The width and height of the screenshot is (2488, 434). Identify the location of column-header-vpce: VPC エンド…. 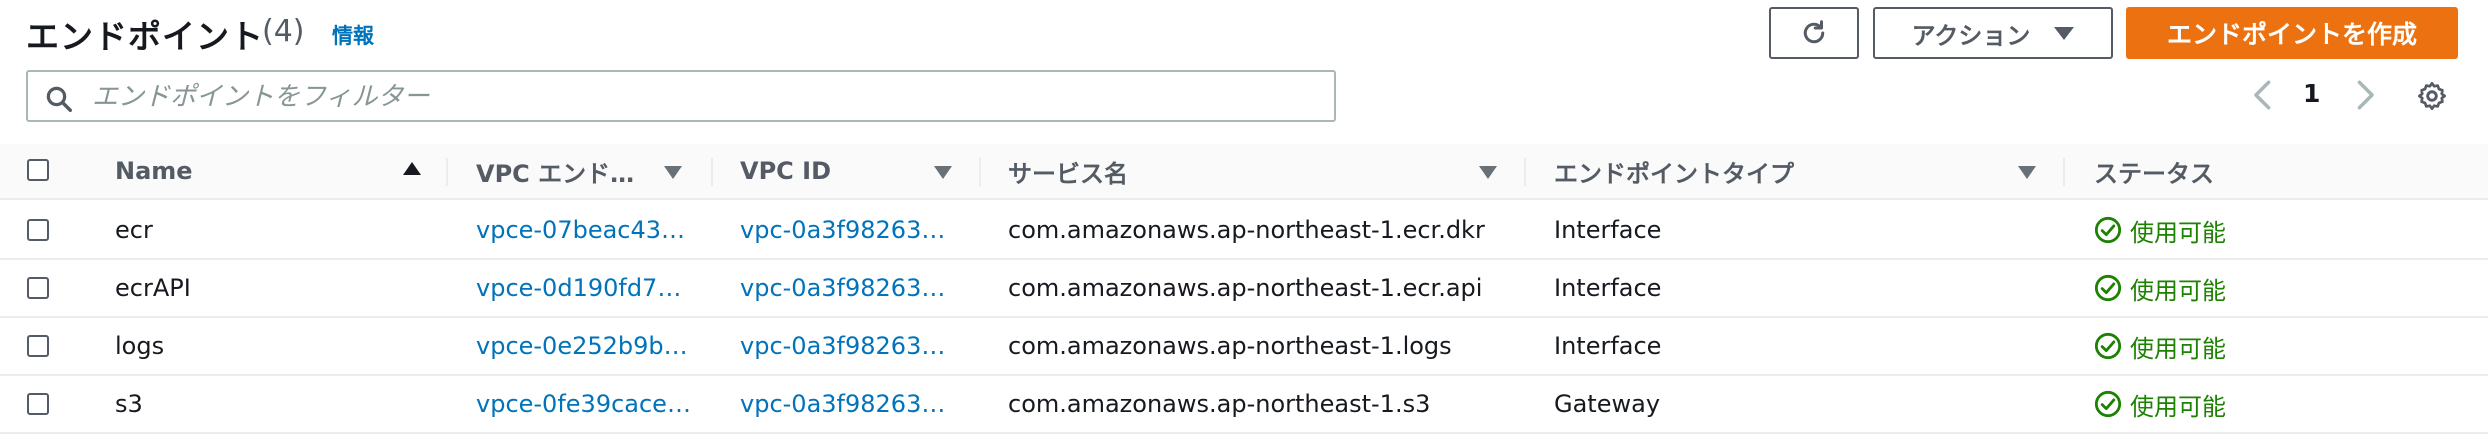
(581, 171).